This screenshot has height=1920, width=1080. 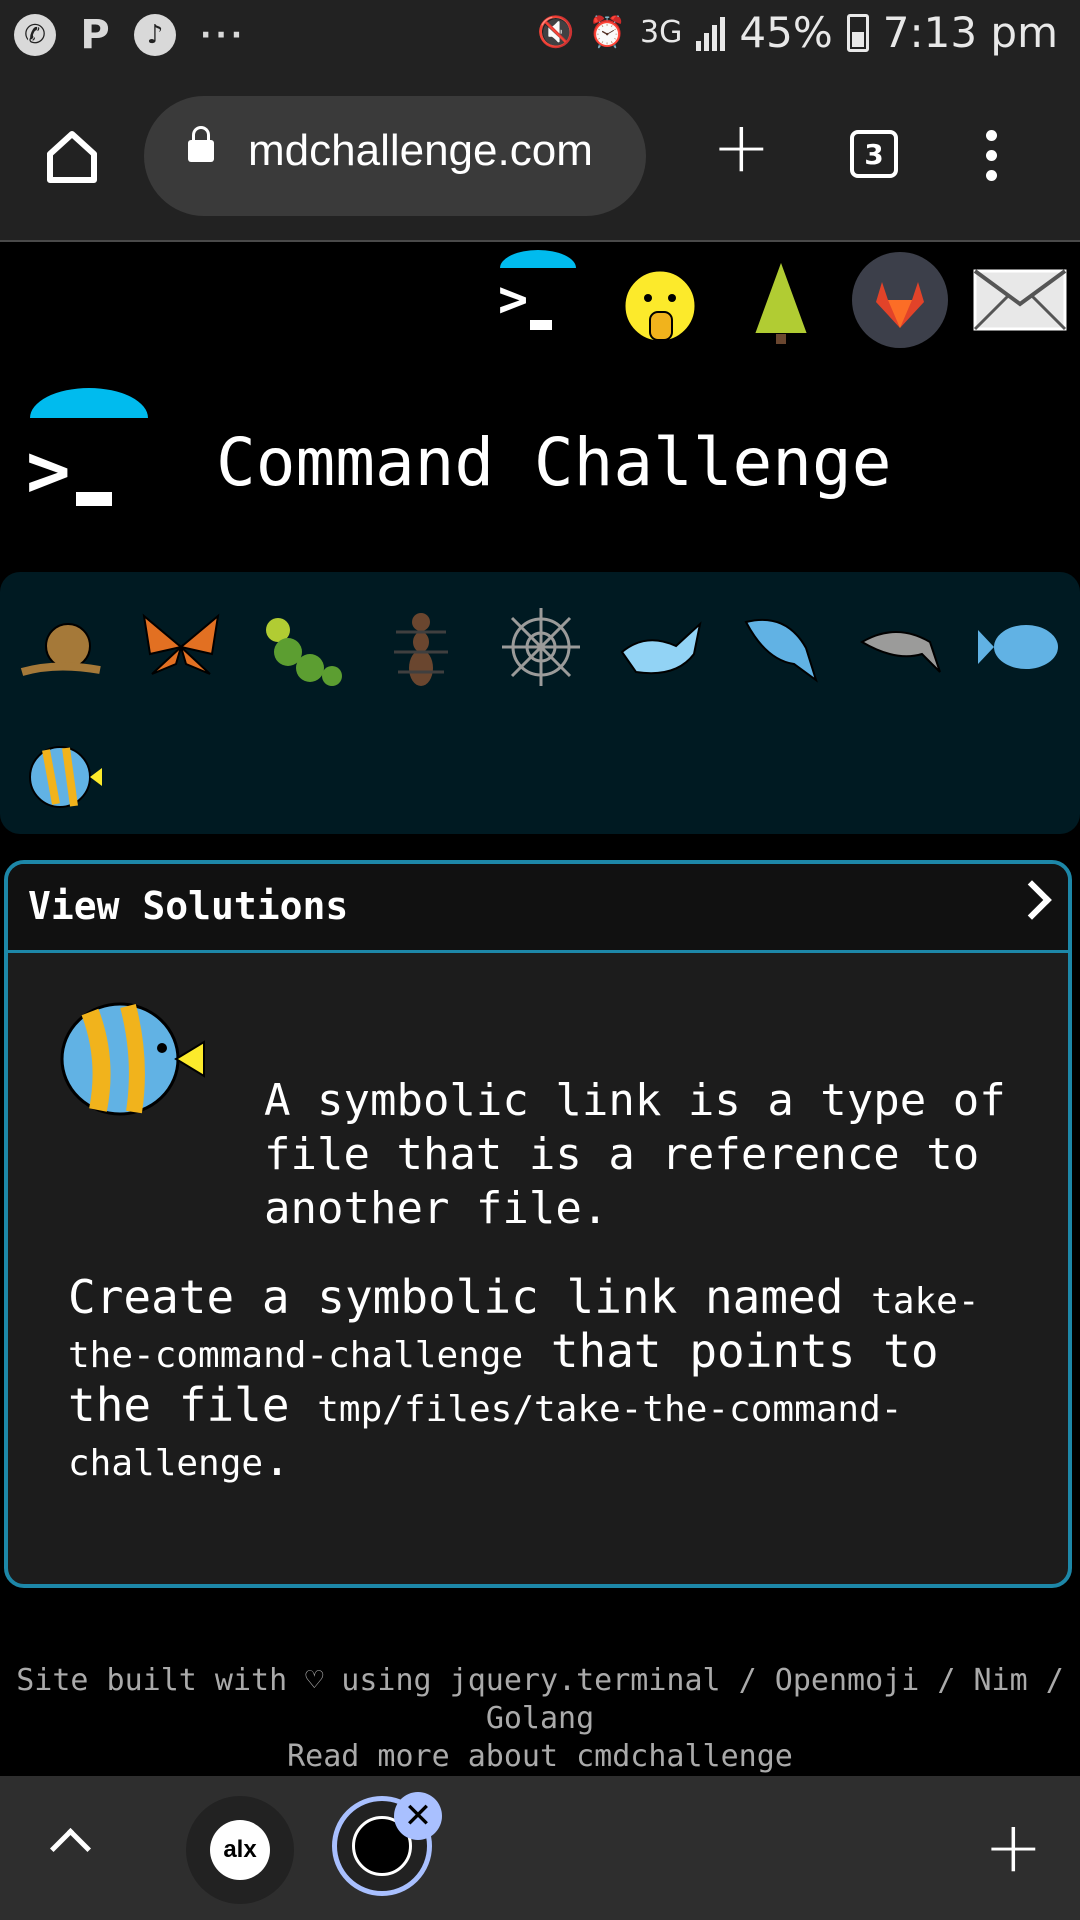 I want to click on caterpillar-icon, so click(x=301, y=651).